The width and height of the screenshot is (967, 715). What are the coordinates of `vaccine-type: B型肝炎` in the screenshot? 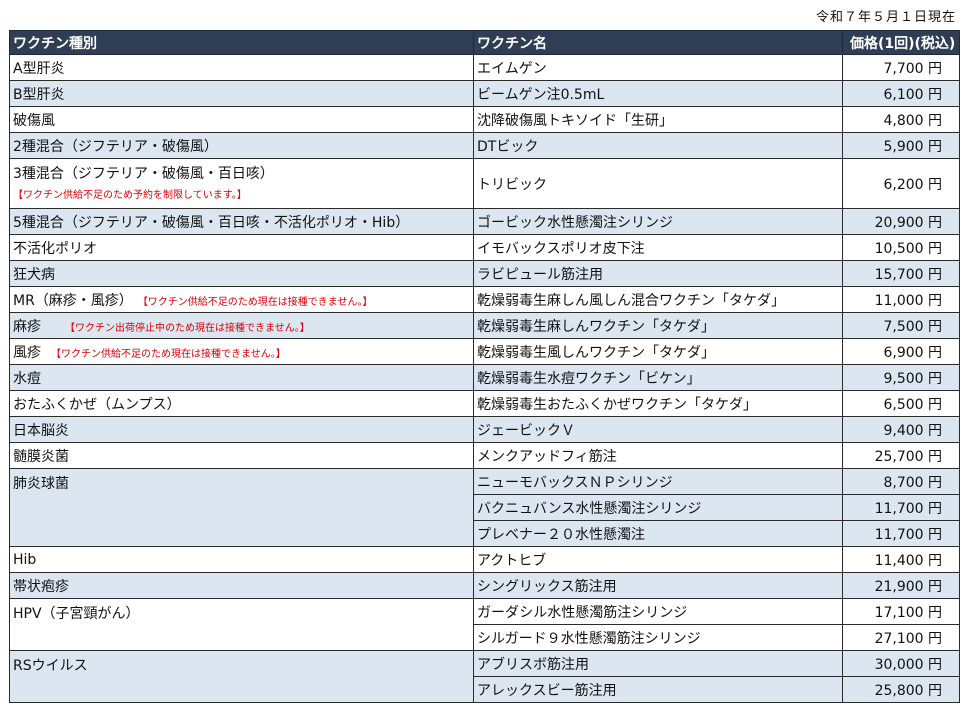 It's located at (241, 93).